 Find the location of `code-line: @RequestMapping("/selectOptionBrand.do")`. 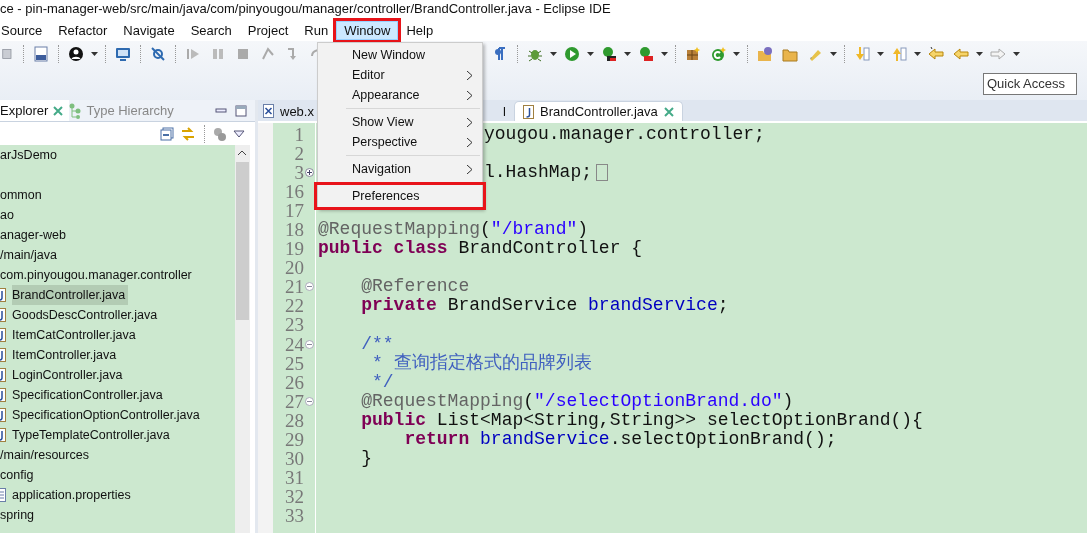

code-line: @RequestMapping("/selectOptionBrand.do") is located at coordinates (577, 401).